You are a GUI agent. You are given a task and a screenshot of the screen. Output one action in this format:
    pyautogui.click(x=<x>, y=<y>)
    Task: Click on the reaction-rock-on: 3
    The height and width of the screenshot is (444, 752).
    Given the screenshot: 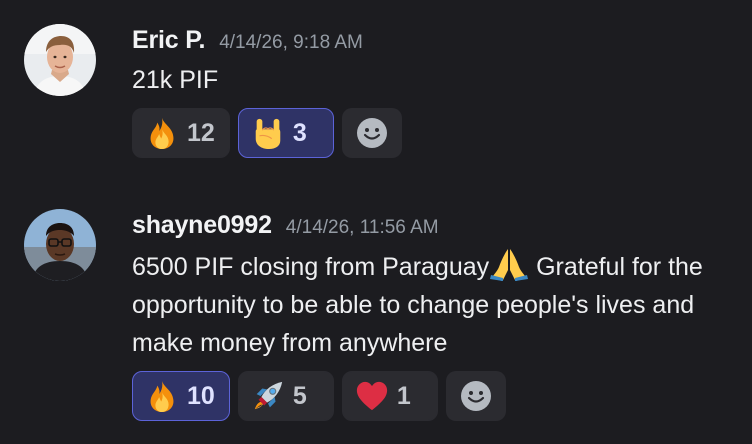 What is the action you would take?
    pyautogui.click(x=285, y=133)
    